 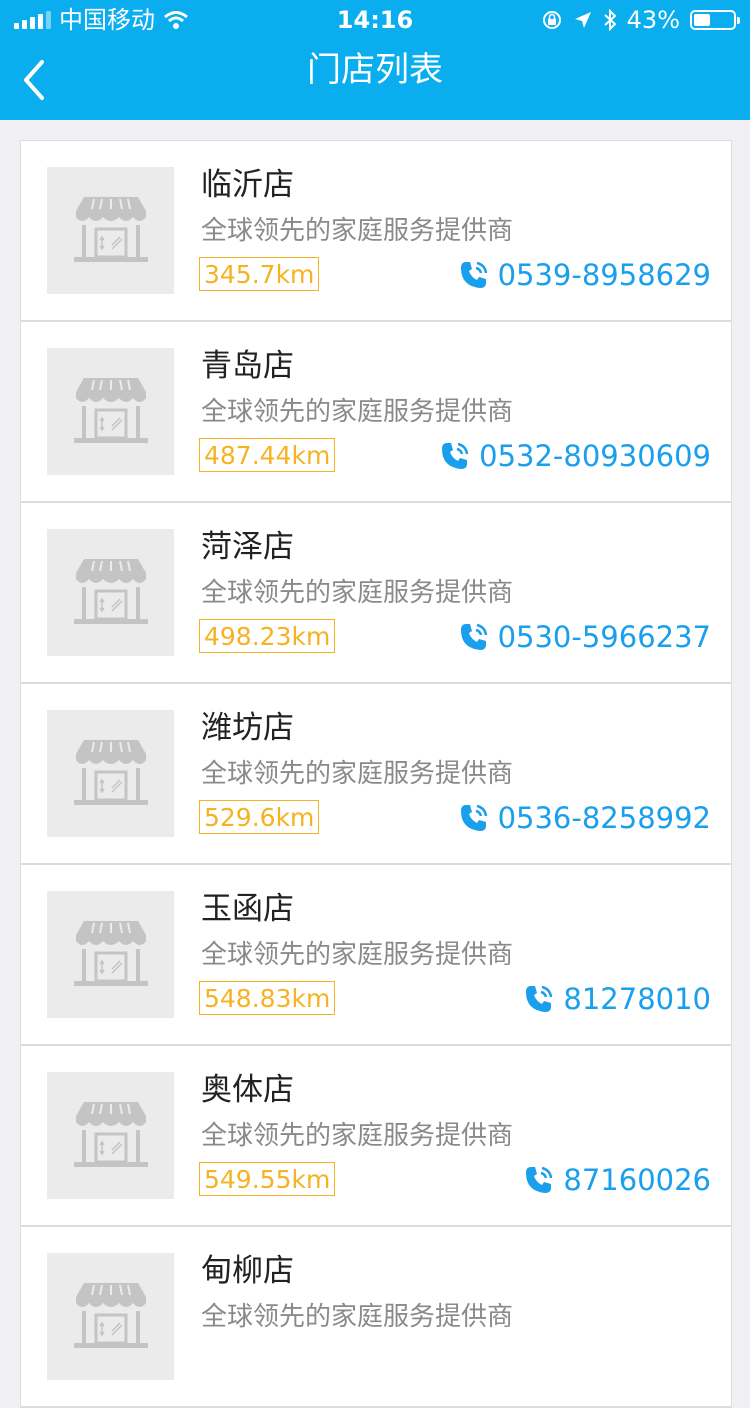 I want to click on store-list-item: 奥体店 全球领先的家庭服务提供商 549.55km 87160026, so click(x=376, y=1136).